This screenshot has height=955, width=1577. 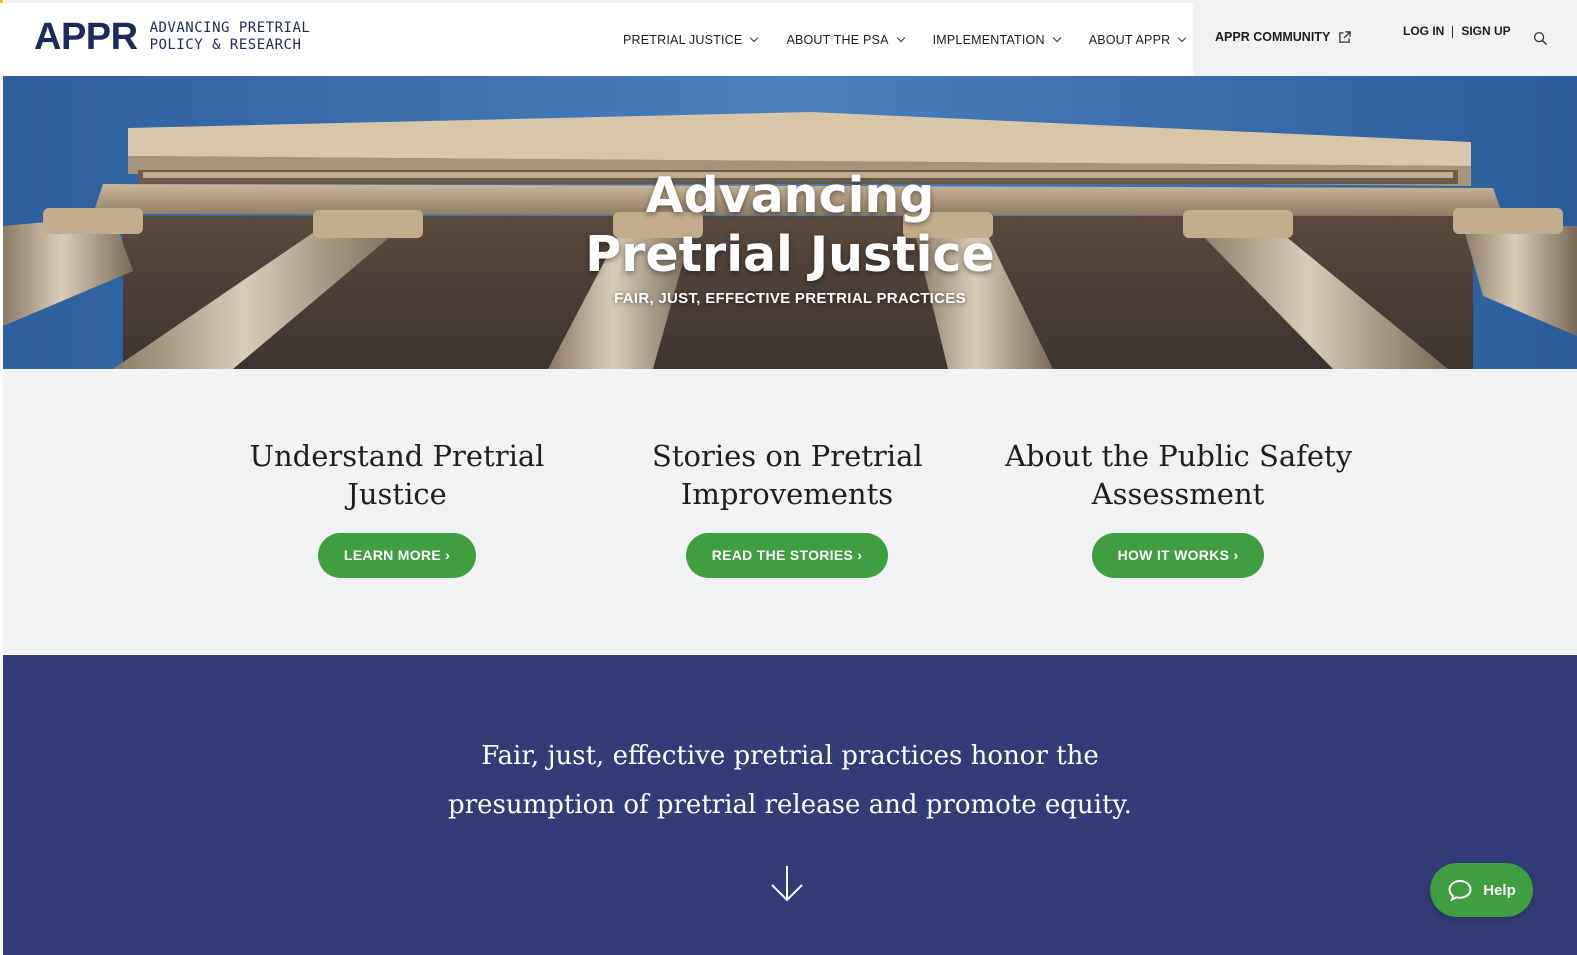 What do you see at coordinates (1178, 555) in the screenshot?
I see `how-it-works-button: HOW IT WORKS ›` at bounding box center [1178, 555].